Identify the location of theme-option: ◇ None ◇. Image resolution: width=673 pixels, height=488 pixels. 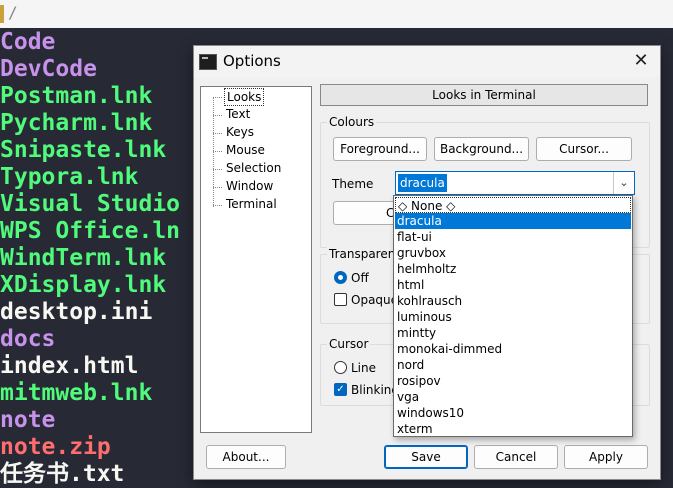
(513, 205).